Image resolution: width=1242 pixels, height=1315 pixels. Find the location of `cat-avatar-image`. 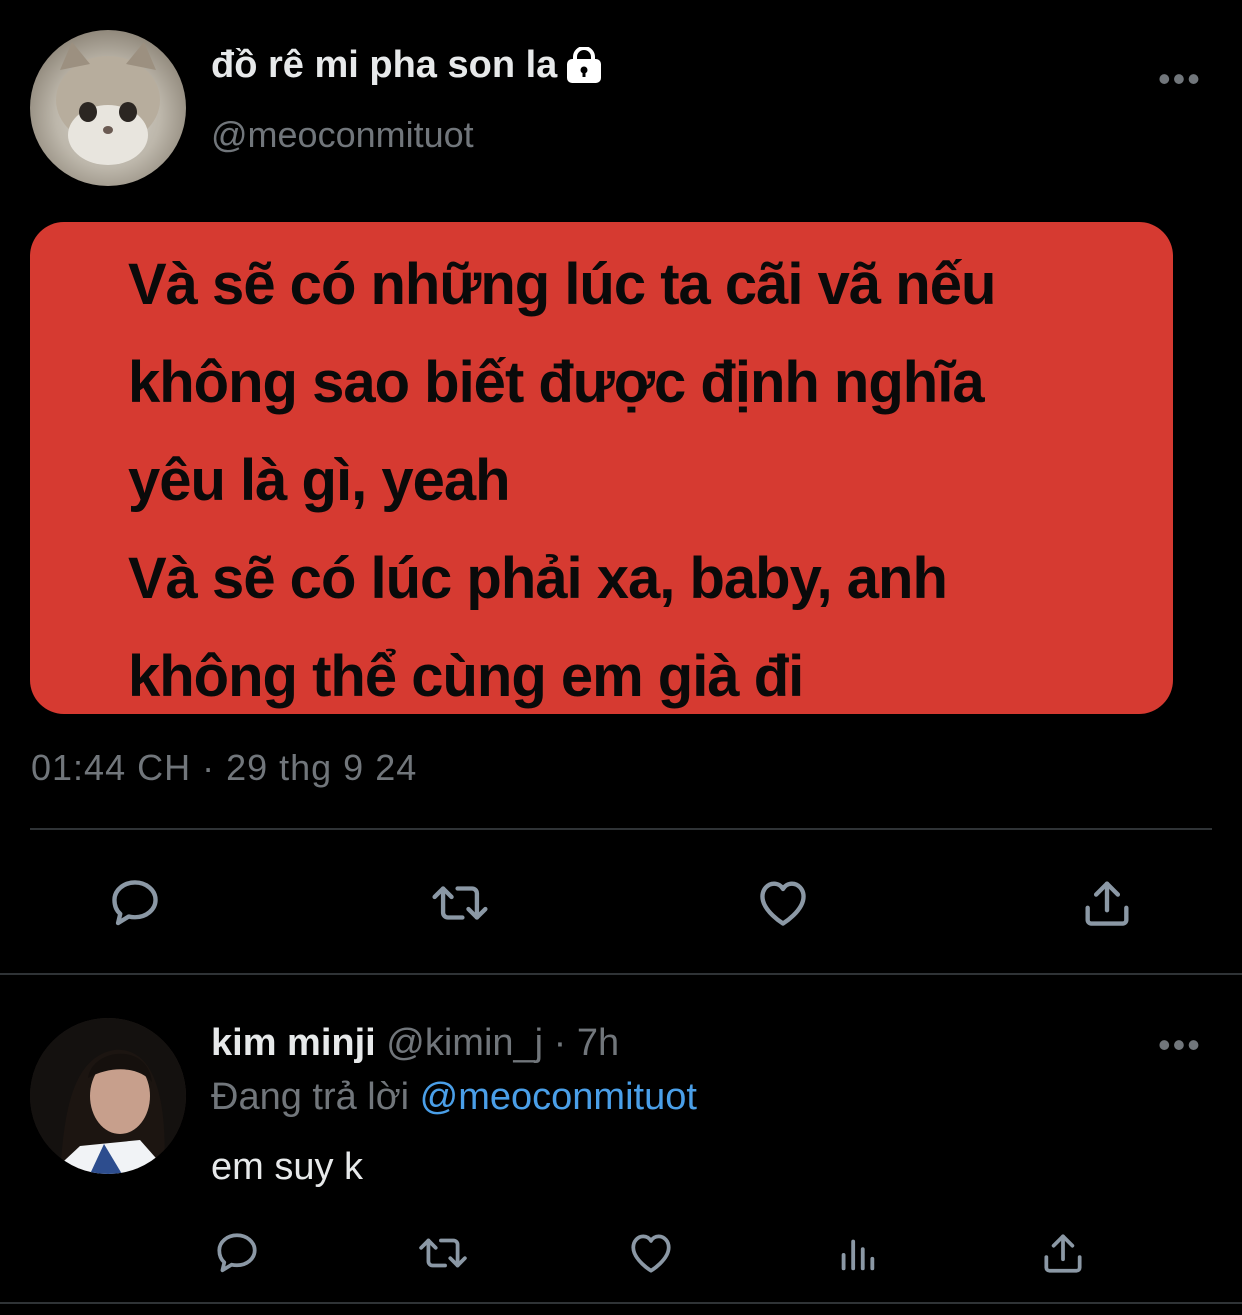

cat-avatar-image is located at coordinates (108, 103).